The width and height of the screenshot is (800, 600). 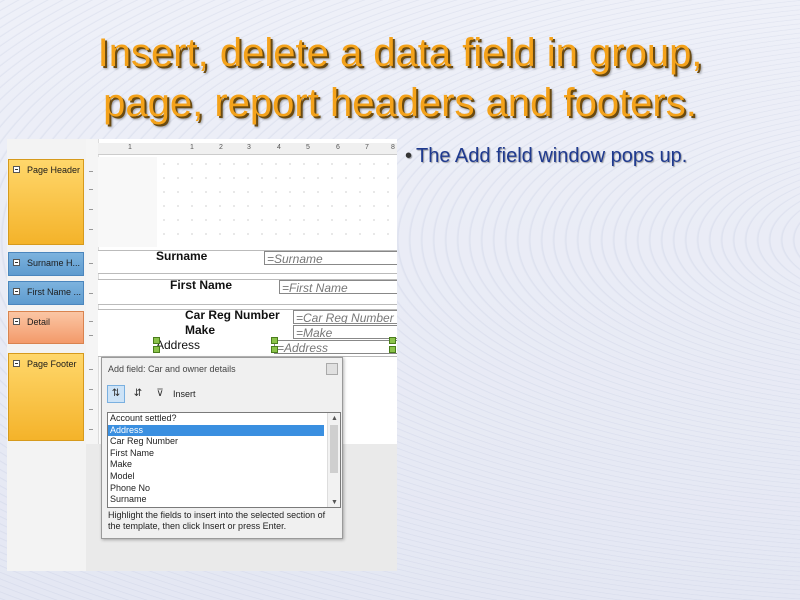 What do you see at coordinates (54, 170) in the screenshot?
I see `section-label: Page Header` at bounding box center [54, 170].